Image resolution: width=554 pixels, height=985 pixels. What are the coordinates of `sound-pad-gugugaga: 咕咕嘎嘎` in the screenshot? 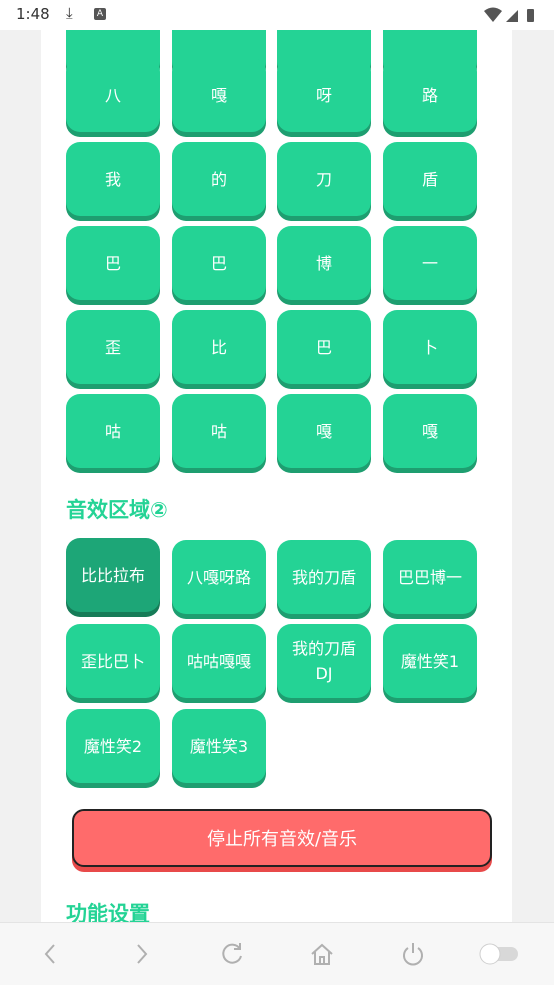 It's located at (219, 661).